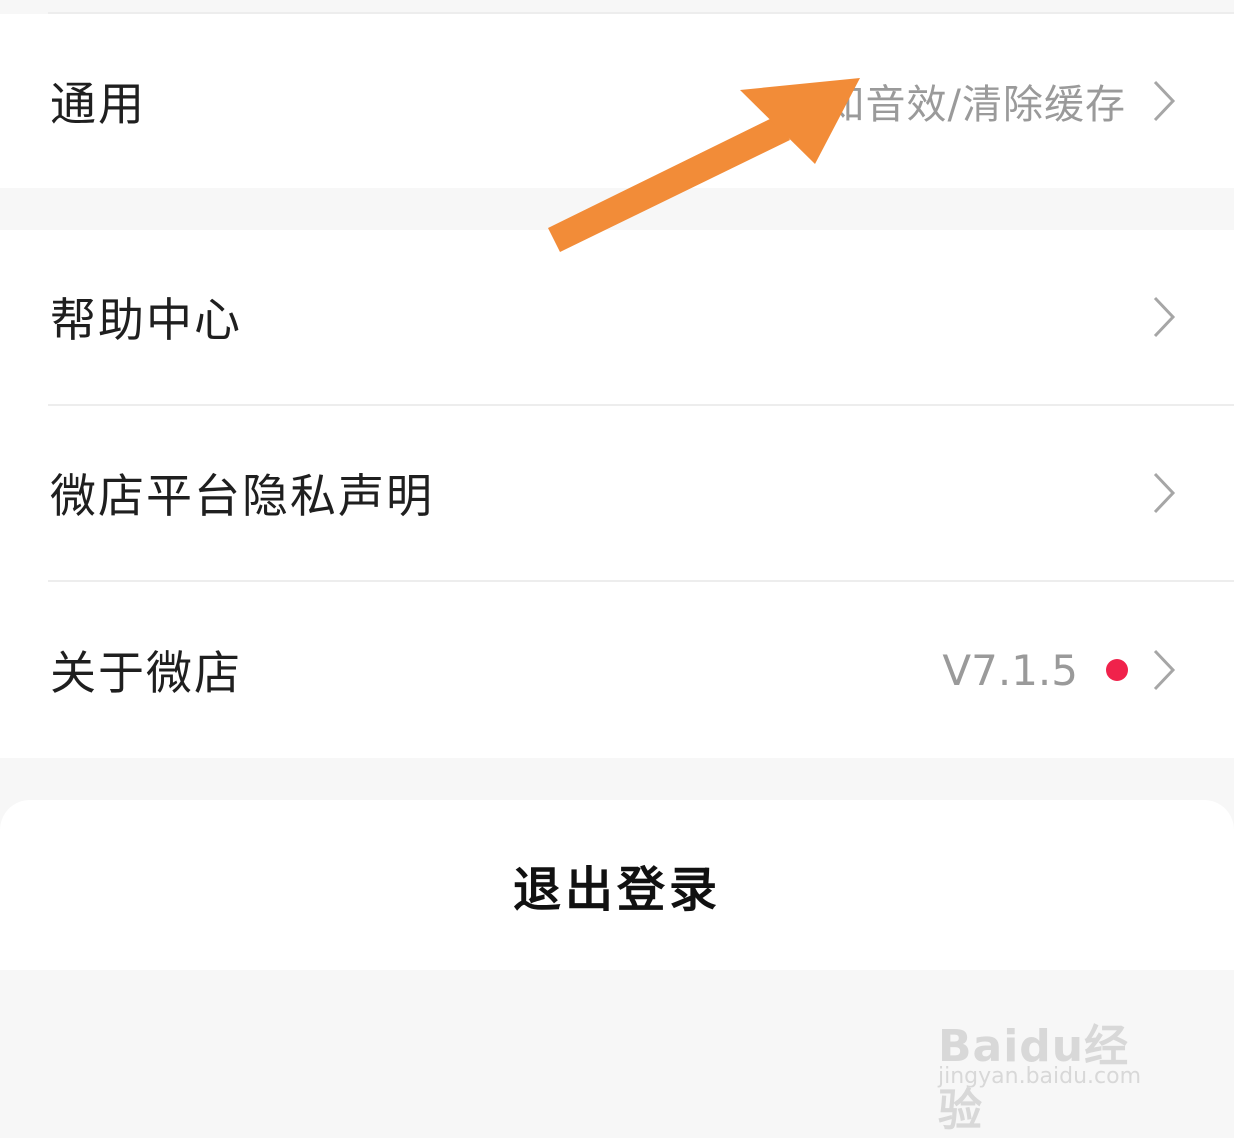  I want to click on logout-button: 退出登录, so click(617, 885).